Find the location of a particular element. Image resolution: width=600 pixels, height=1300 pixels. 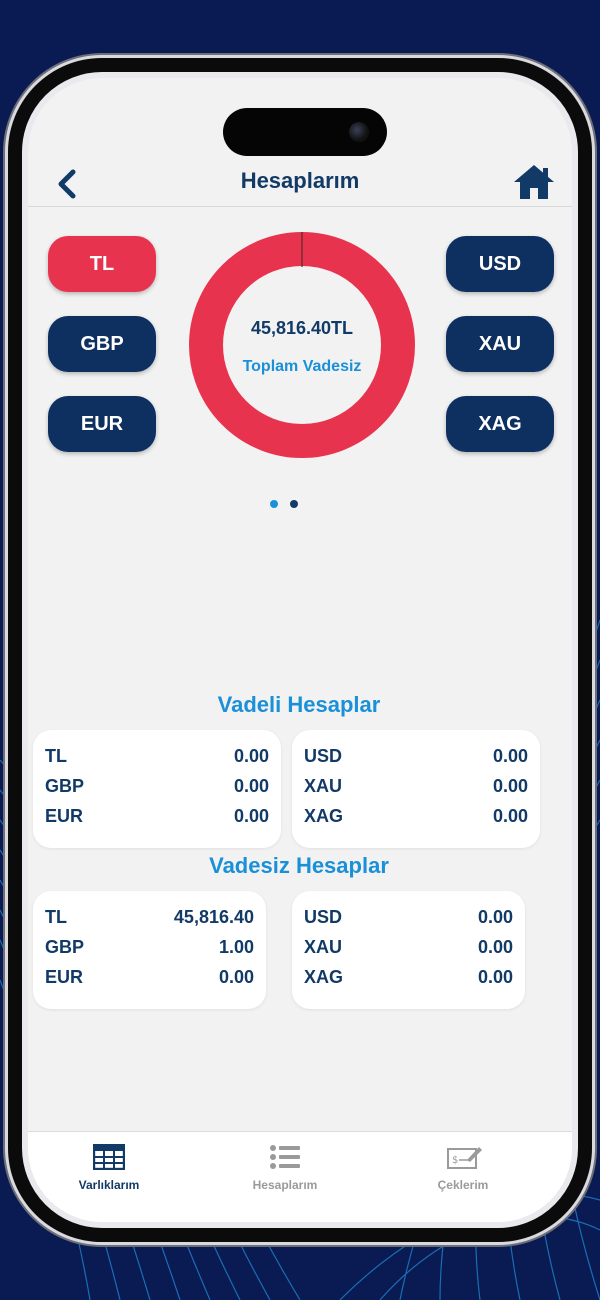

currency-button-usd: USD is located at coordinates (500, 264).